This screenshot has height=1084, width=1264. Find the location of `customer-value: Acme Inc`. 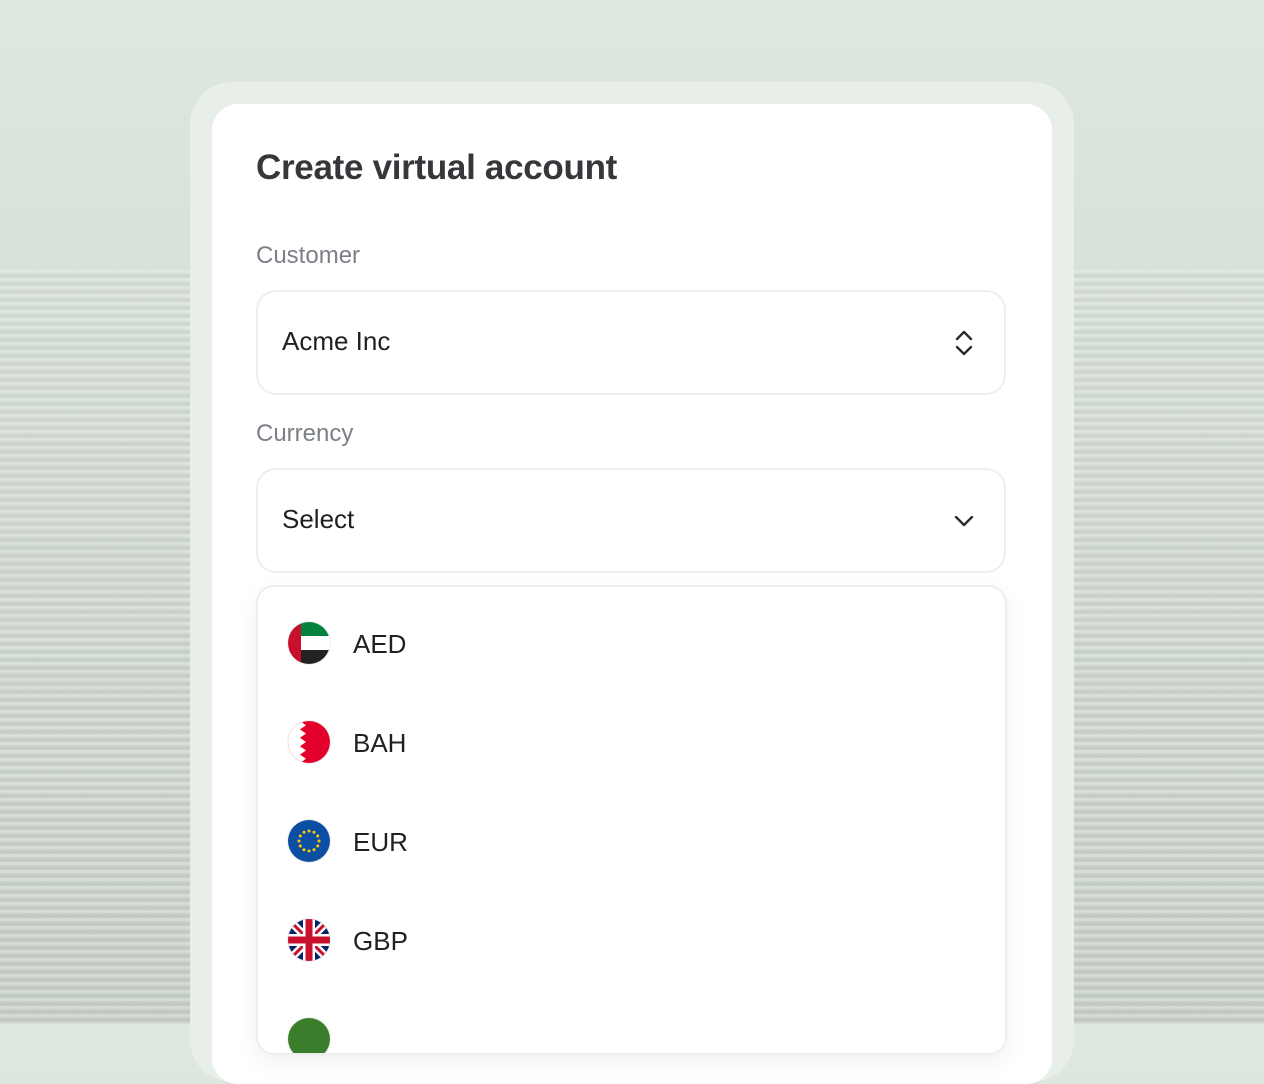

customer-value: Acme Inc is located at coordinates (336, 341).